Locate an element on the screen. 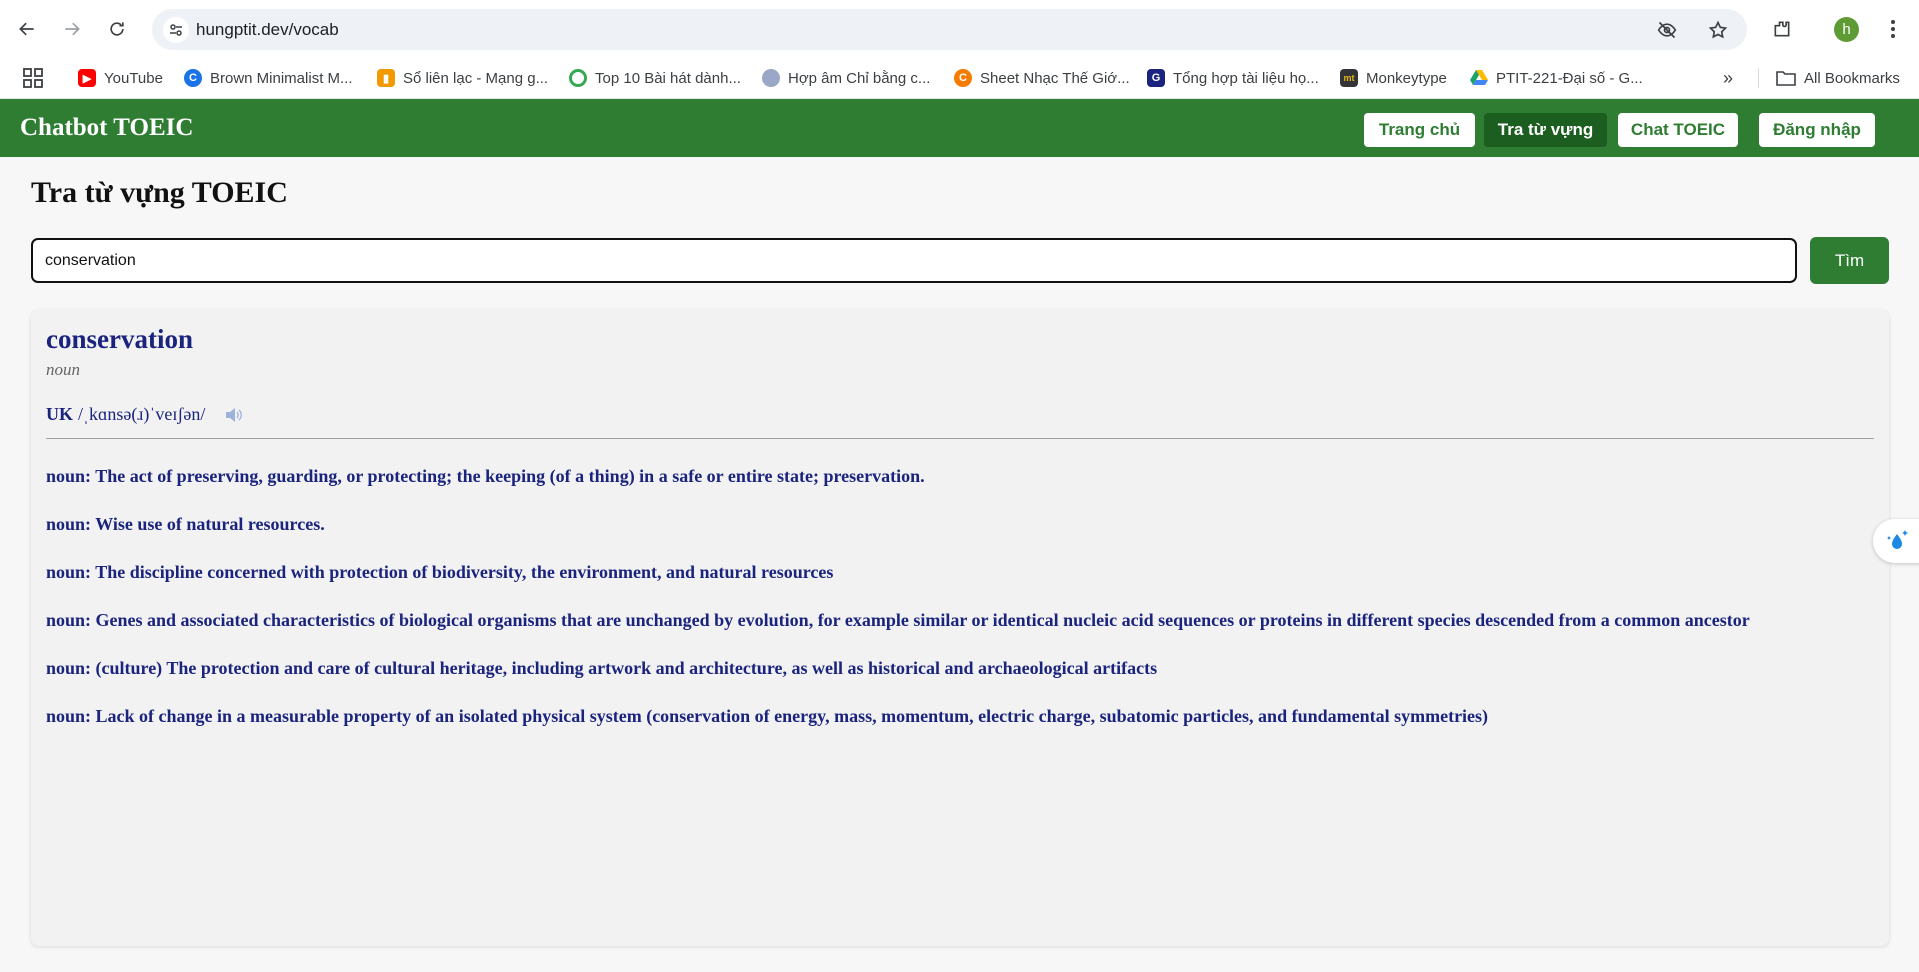  definition-item: noun: Wise use of natural resources. is located at coordinates (185, 524).